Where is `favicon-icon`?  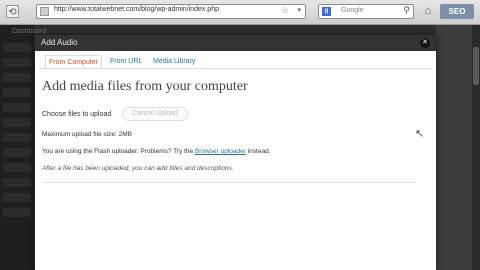
favicon-icon is located at coordinates (44, 11).